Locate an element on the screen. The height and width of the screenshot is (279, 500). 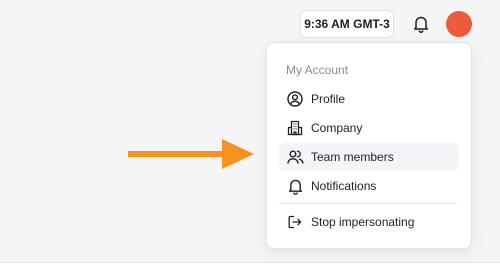
menu-item-notifications: Notifications is located at coordinates (369, 186).